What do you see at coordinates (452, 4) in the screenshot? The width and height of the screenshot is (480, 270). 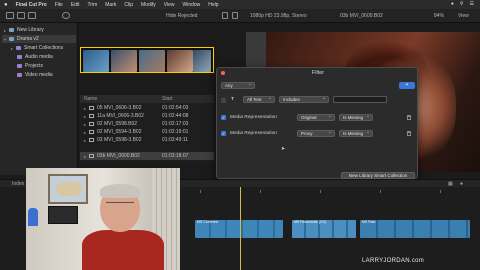 I see `wifi-icon: ●` at bounding box center [452, 4].